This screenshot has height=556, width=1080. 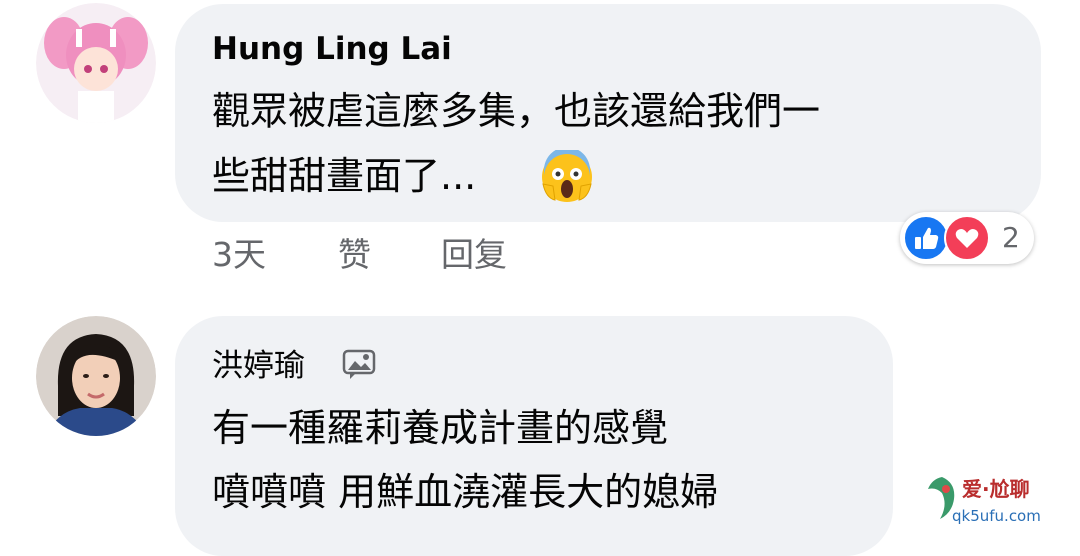 I want to click on comment-text-line: 噴噴噴 用鮮血澆灌長大的媳婦, so click(x=465, y=492).